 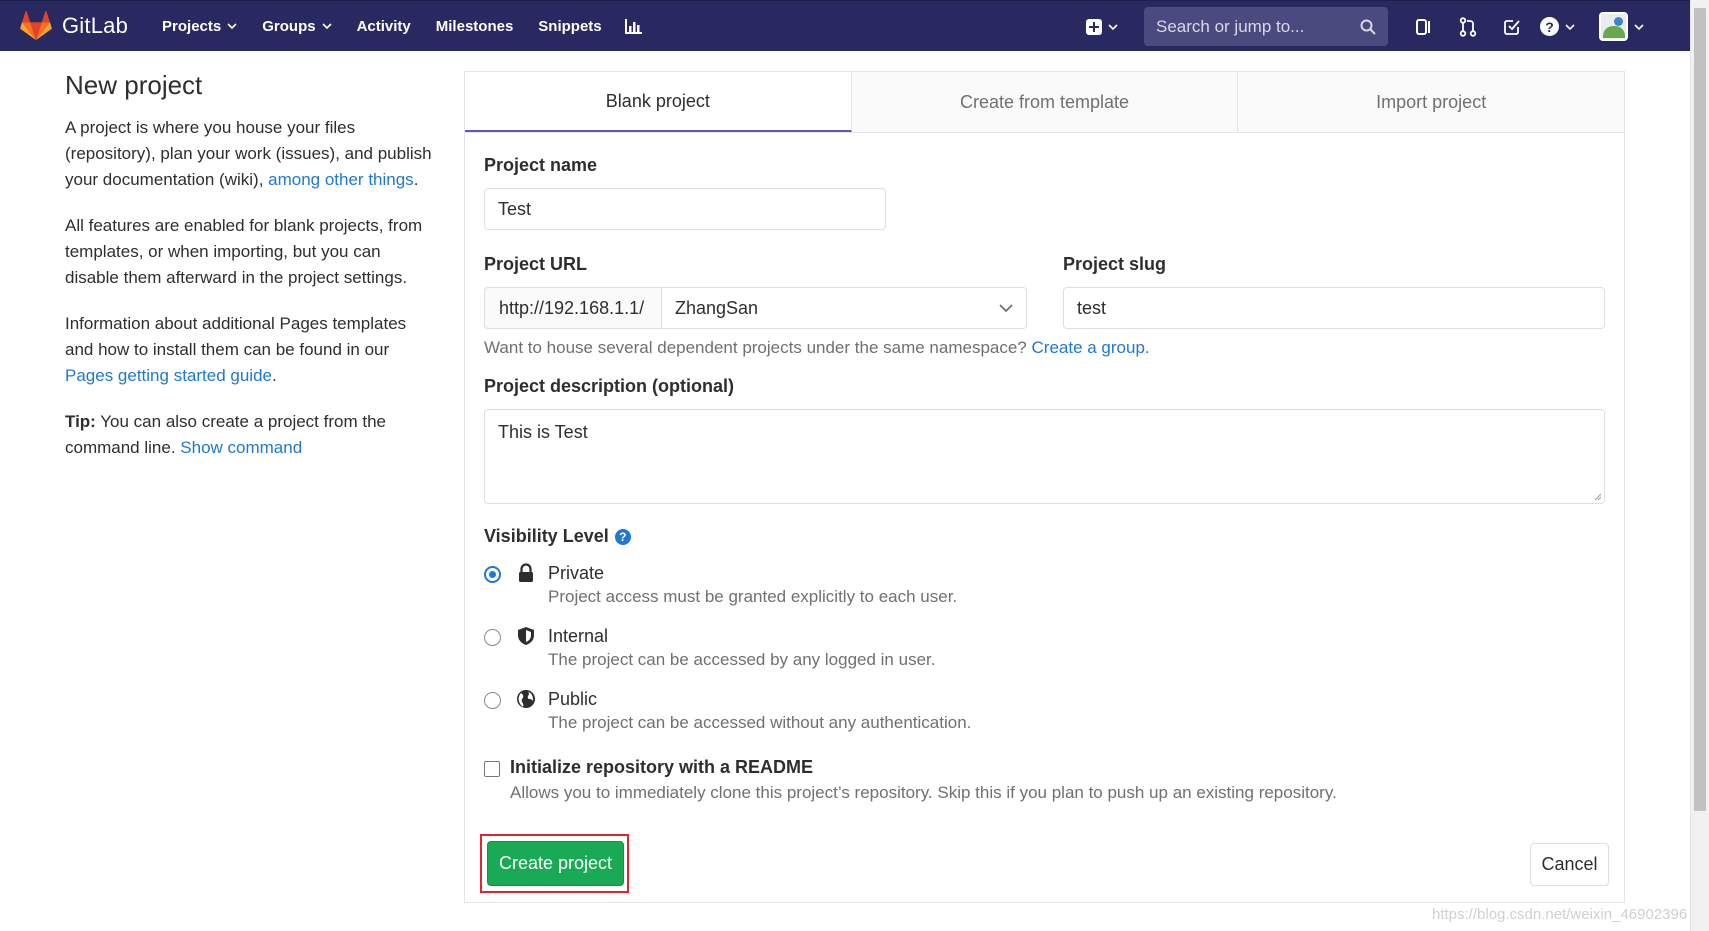 What do you see at coordinates (573, 699) in the screenshot?
I see `public-title: Public` at bounding box center [573, 699].